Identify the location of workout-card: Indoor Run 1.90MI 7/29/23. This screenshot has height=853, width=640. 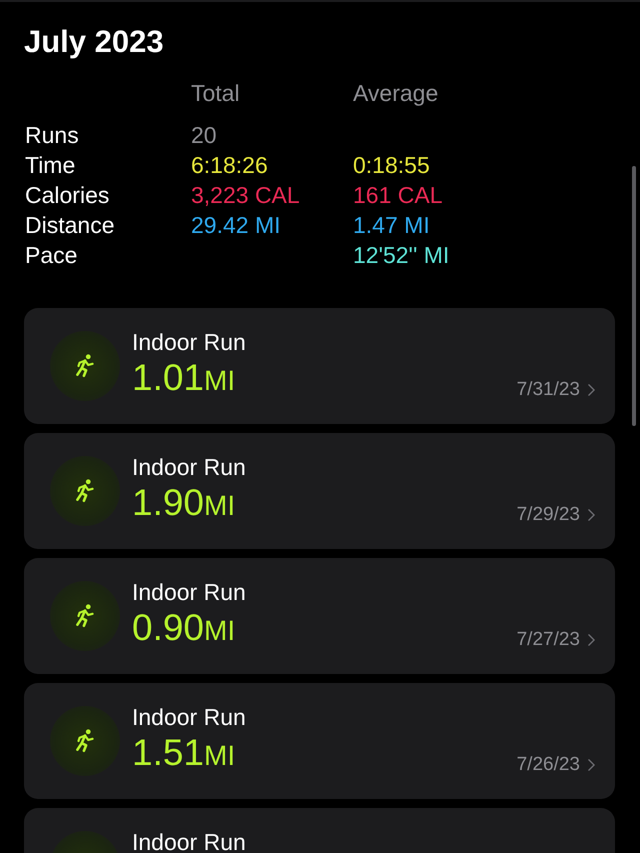
(319, 491).